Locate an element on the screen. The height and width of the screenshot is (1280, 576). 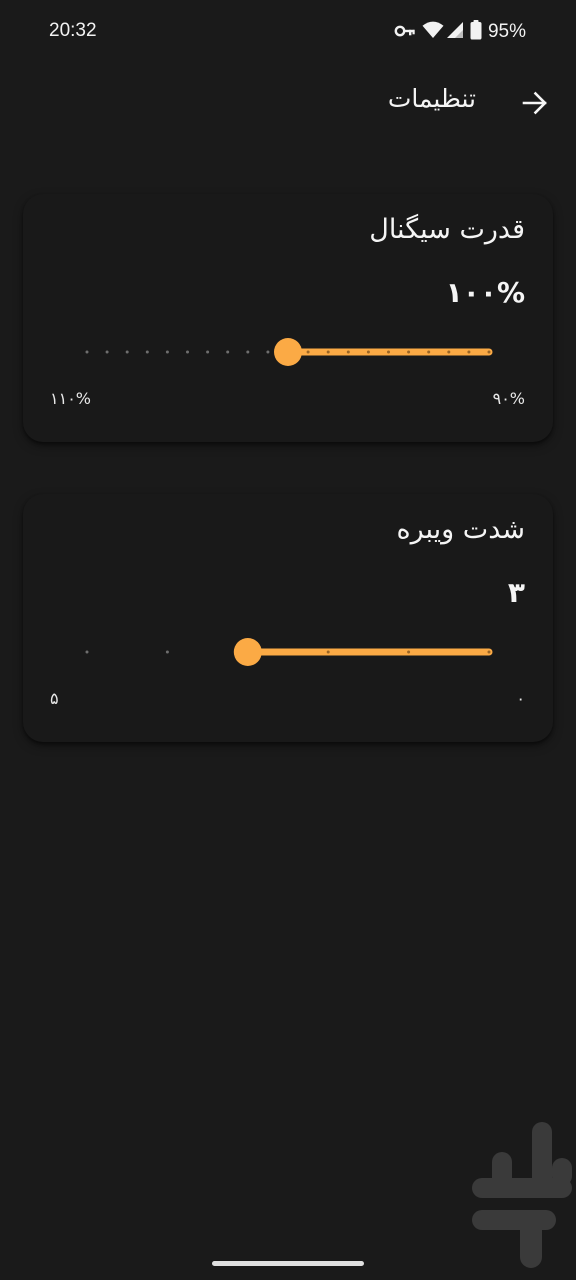
status-icons: 95% is located at coordinates (460, 32).